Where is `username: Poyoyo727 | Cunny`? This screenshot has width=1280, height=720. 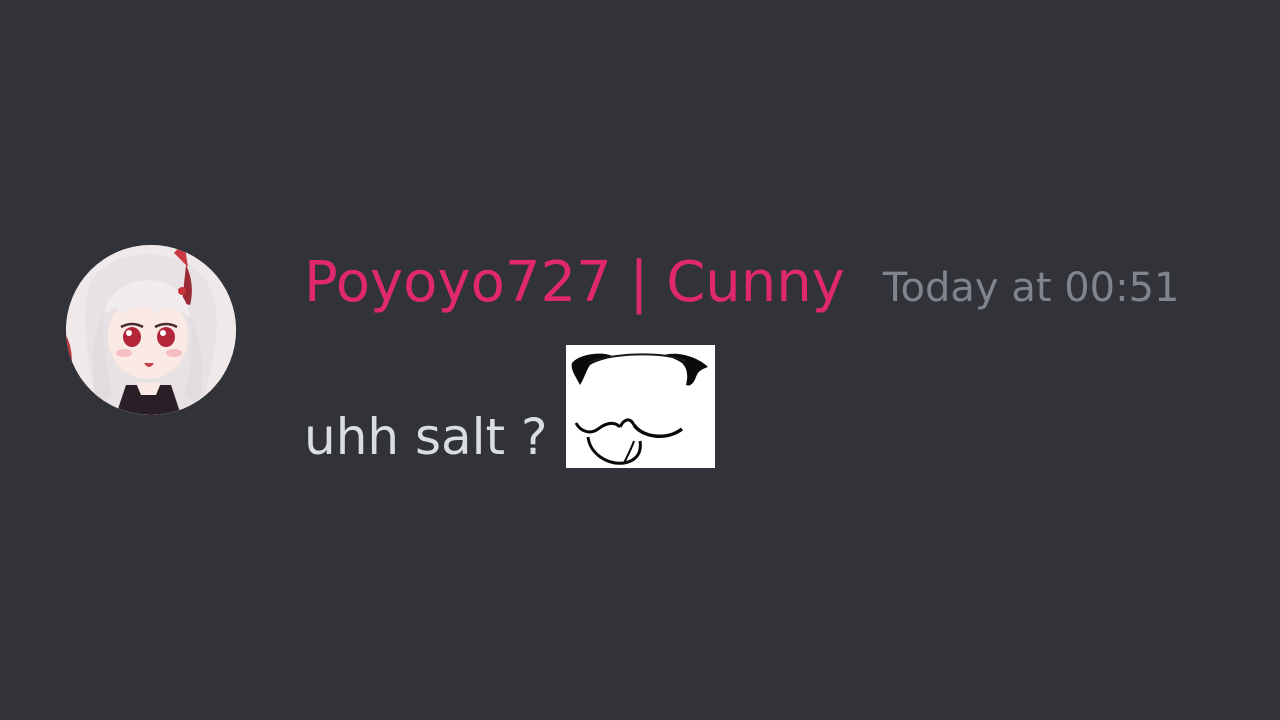
username: Poyoyo727 | Cunny is located at coordinates (574, 282).